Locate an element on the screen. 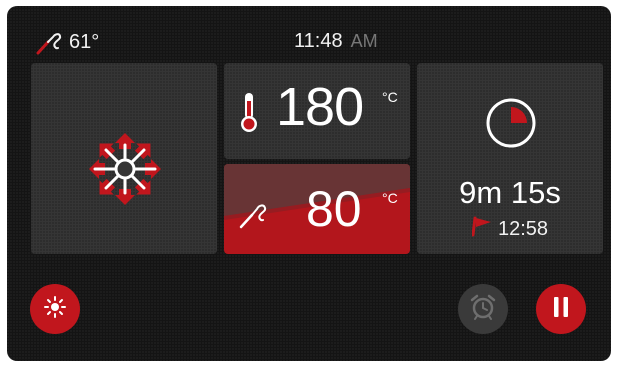  alarm-clock-icon is located at coordinates (483, 309).